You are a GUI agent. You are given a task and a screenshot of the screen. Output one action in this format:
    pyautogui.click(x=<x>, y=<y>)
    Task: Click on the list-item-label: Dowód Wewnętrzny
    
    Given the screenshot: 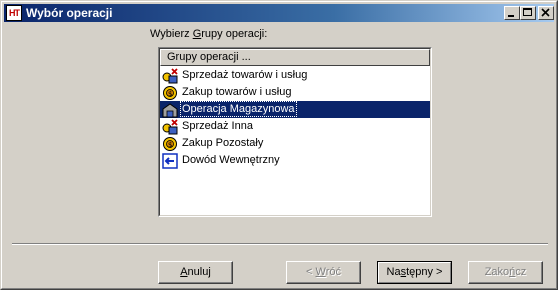 What is the action you would take?
    pyautogui.click(x=231, y=160)
    